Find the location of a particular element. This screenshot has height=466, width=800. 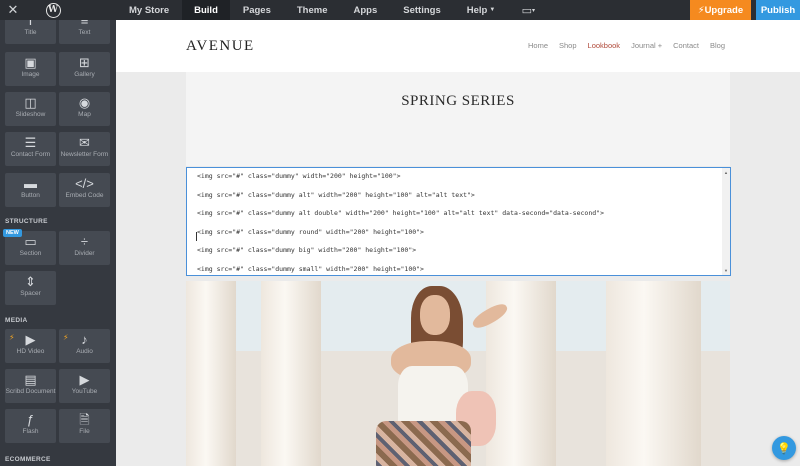

element-image: ▣ Image is located at coordinates (30, 69).